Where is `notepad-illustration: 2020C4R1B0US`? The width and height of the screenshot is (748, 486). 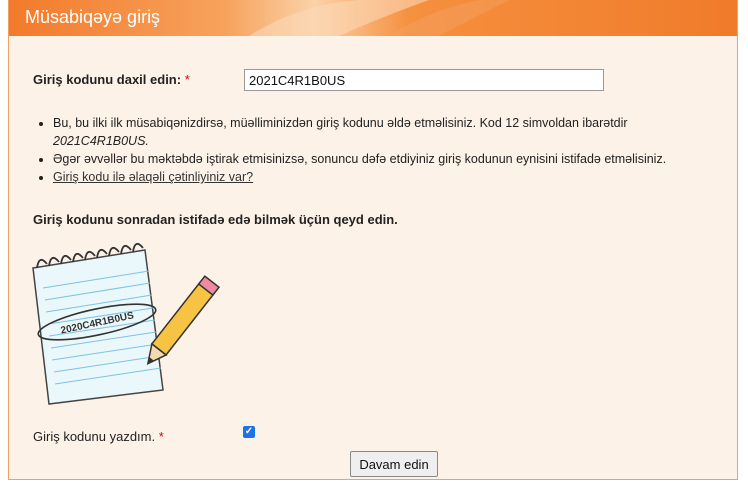 notepad-illustration: 2020C4R1B0US is located at coordinates (126, 323).